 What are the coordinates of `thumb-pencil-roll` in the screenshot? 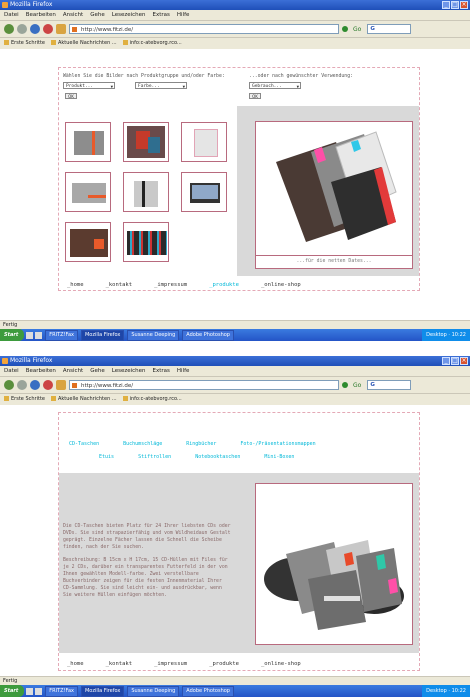 It's located at (146, 242).